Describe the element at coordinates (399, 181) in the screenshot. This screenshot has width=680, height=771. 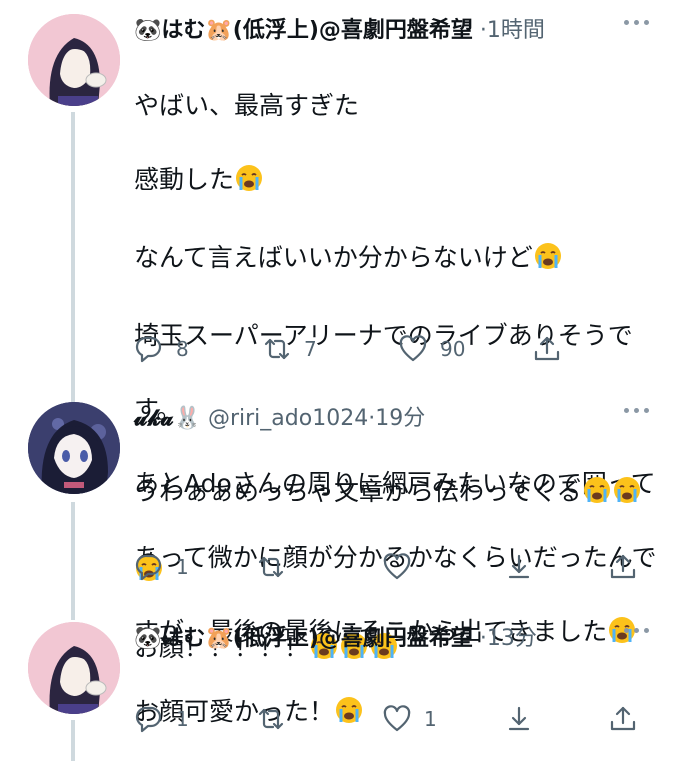
I see `tweet-line: 感動した` at that location.